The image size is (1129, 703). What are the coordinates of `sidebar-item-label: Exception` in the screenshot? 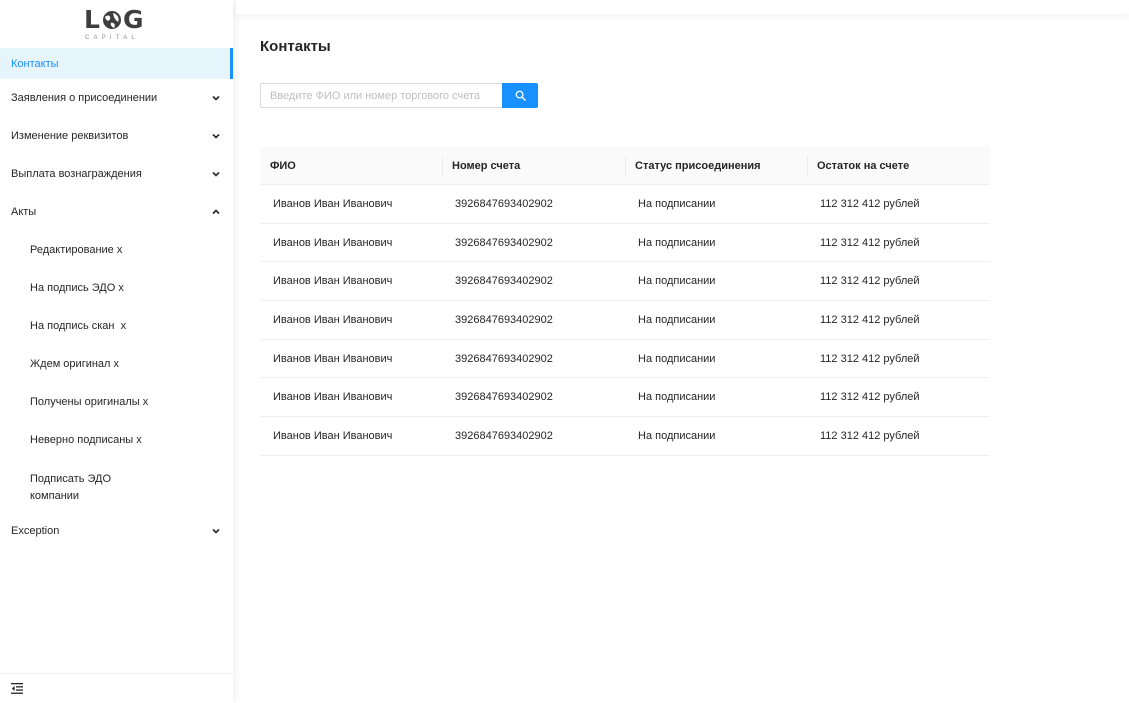 It's located at (35, 531).